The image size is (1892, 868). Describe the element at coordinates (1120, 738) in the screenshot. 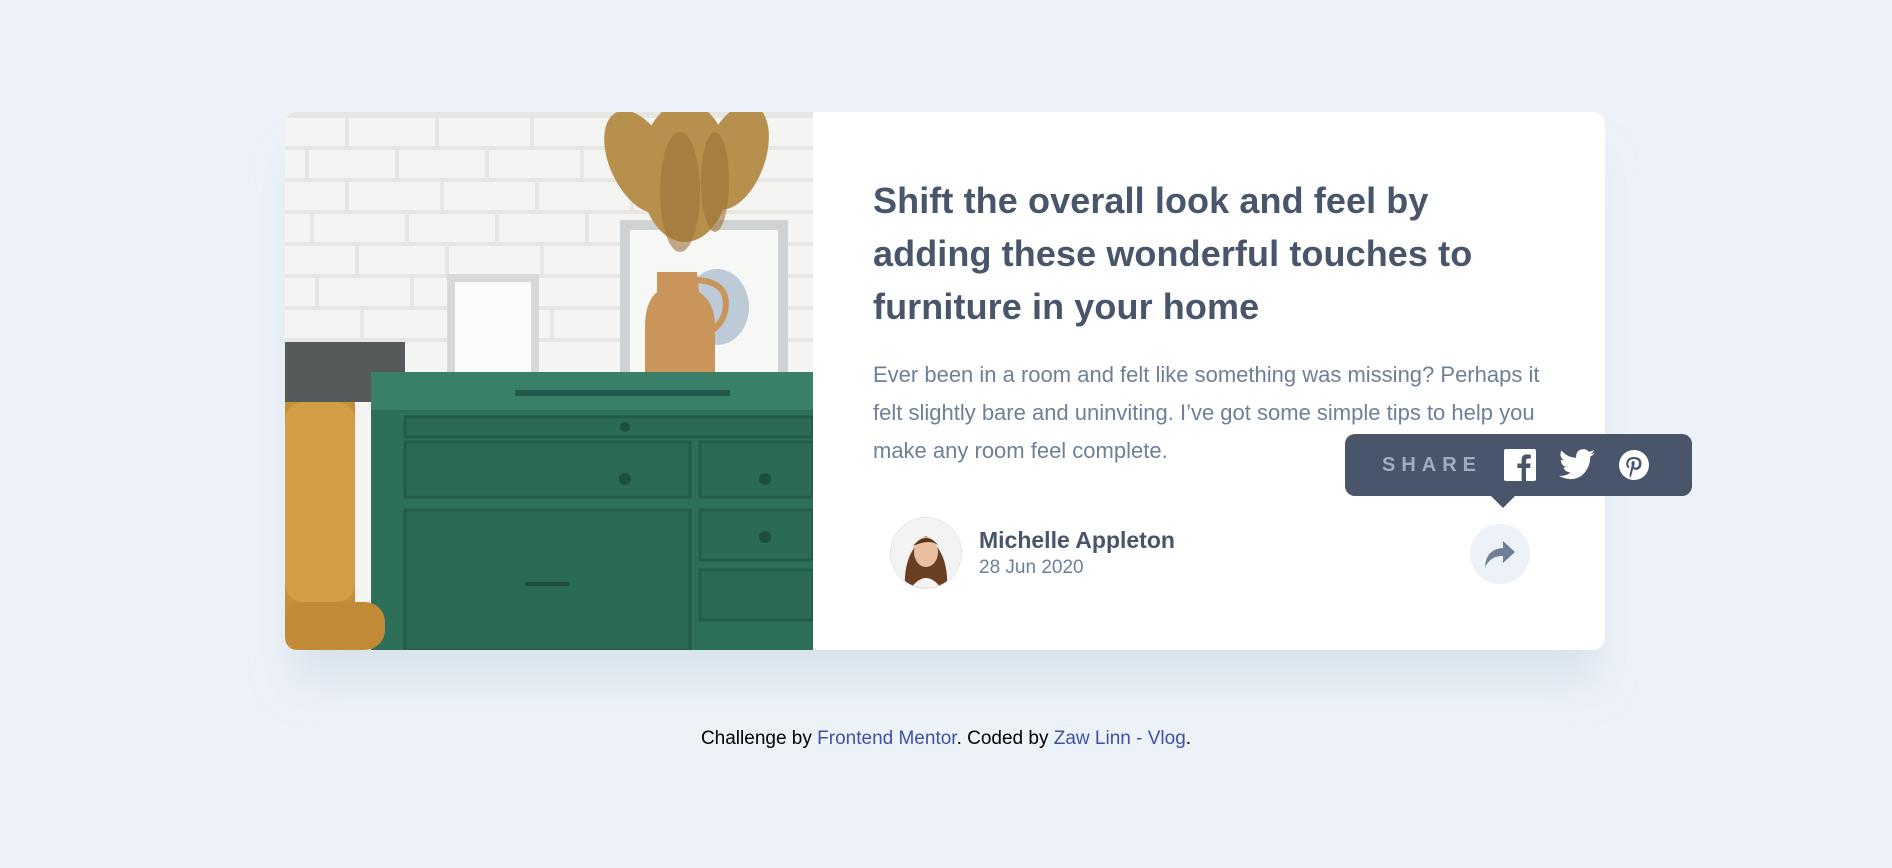

I see `author-link: Zaw Linn - Vlog` at that location.